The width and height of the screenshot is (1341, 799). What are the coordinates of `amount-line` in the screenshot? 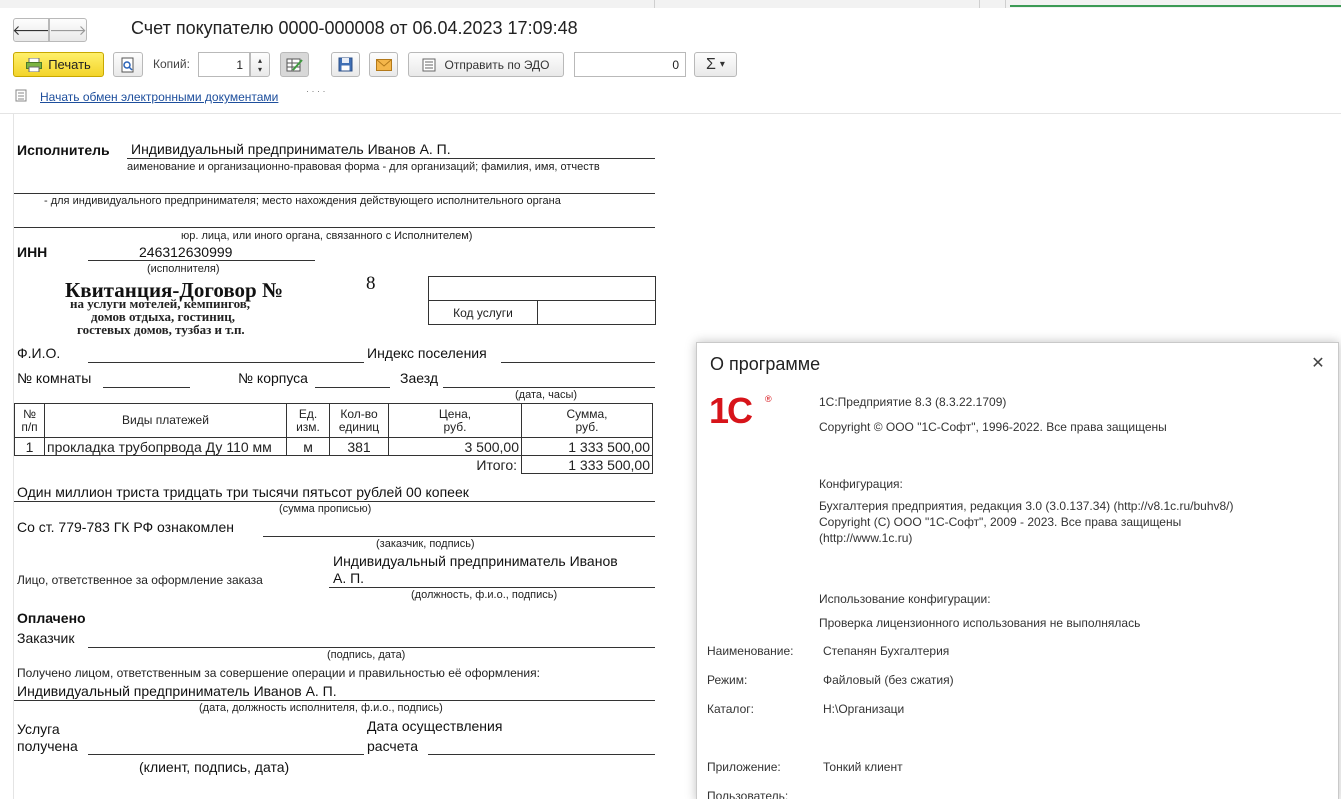 It's located at (334, 501).